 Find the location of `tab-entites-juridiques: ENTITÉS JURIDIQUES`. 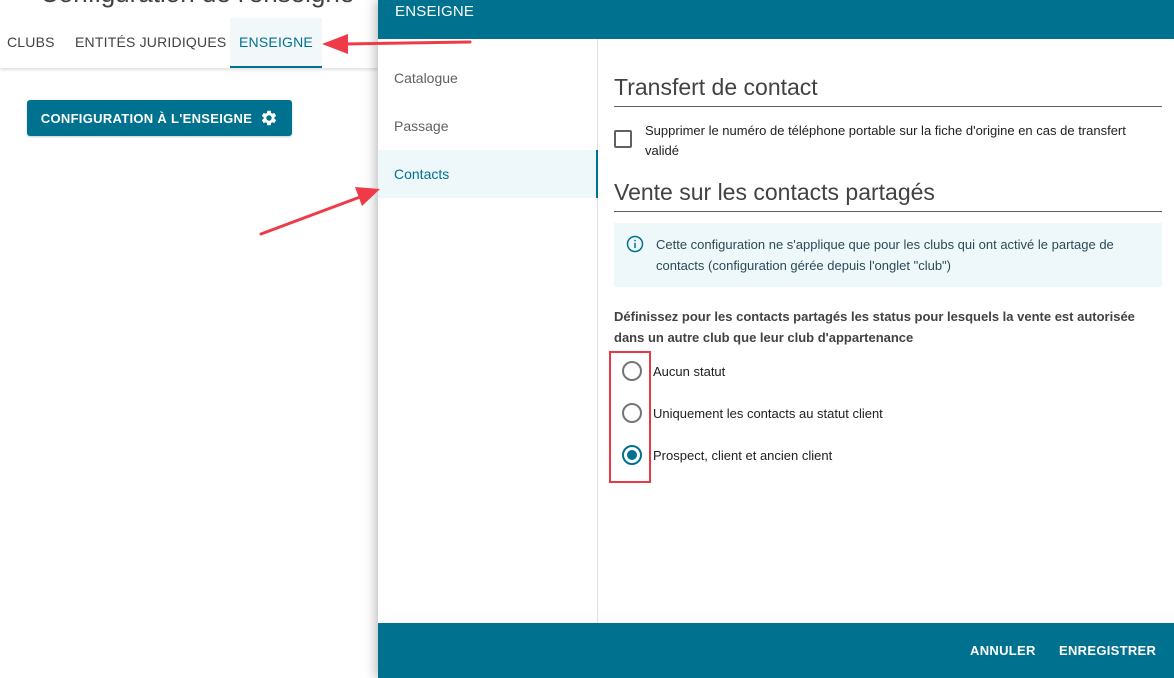

tab-entites-juridiques: ENTITÉS JURIDIQUES is located at coordinates (150, 43).